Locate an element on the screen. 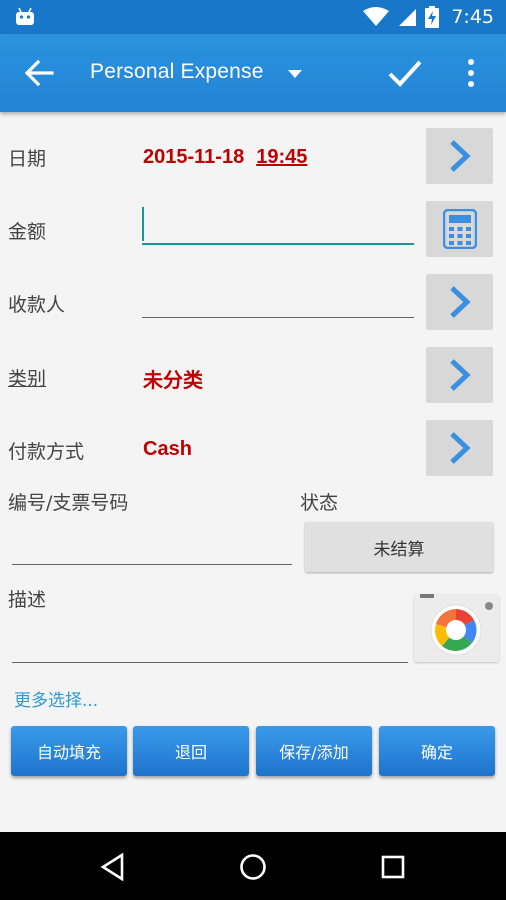  more-options-icon is located at coordinates (471, 73).